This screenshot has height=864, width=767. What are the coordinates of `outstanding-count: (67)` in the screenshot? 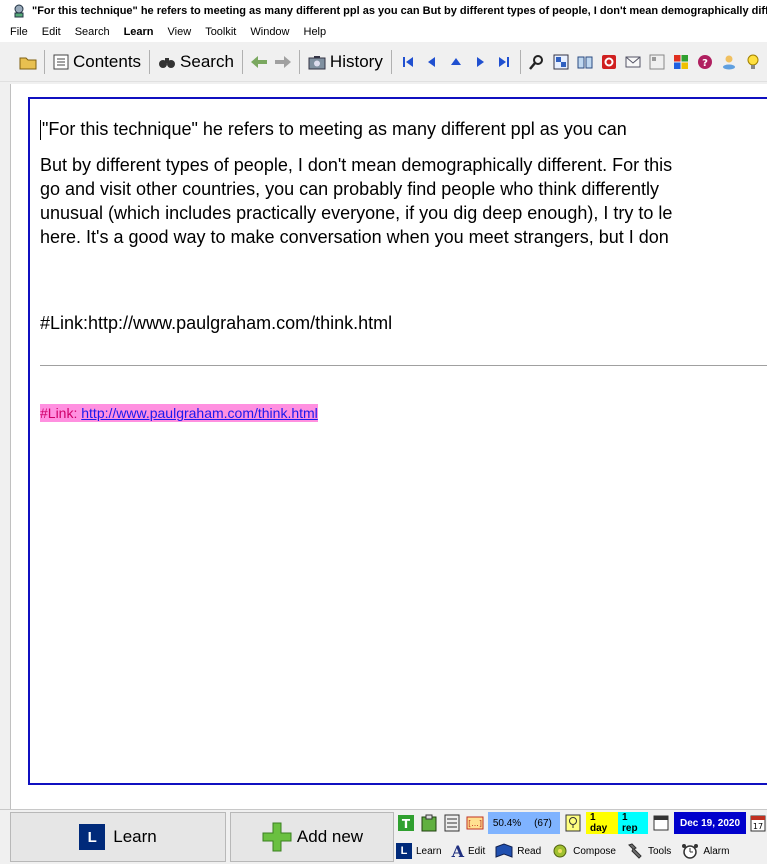 It's located at (543, 823).